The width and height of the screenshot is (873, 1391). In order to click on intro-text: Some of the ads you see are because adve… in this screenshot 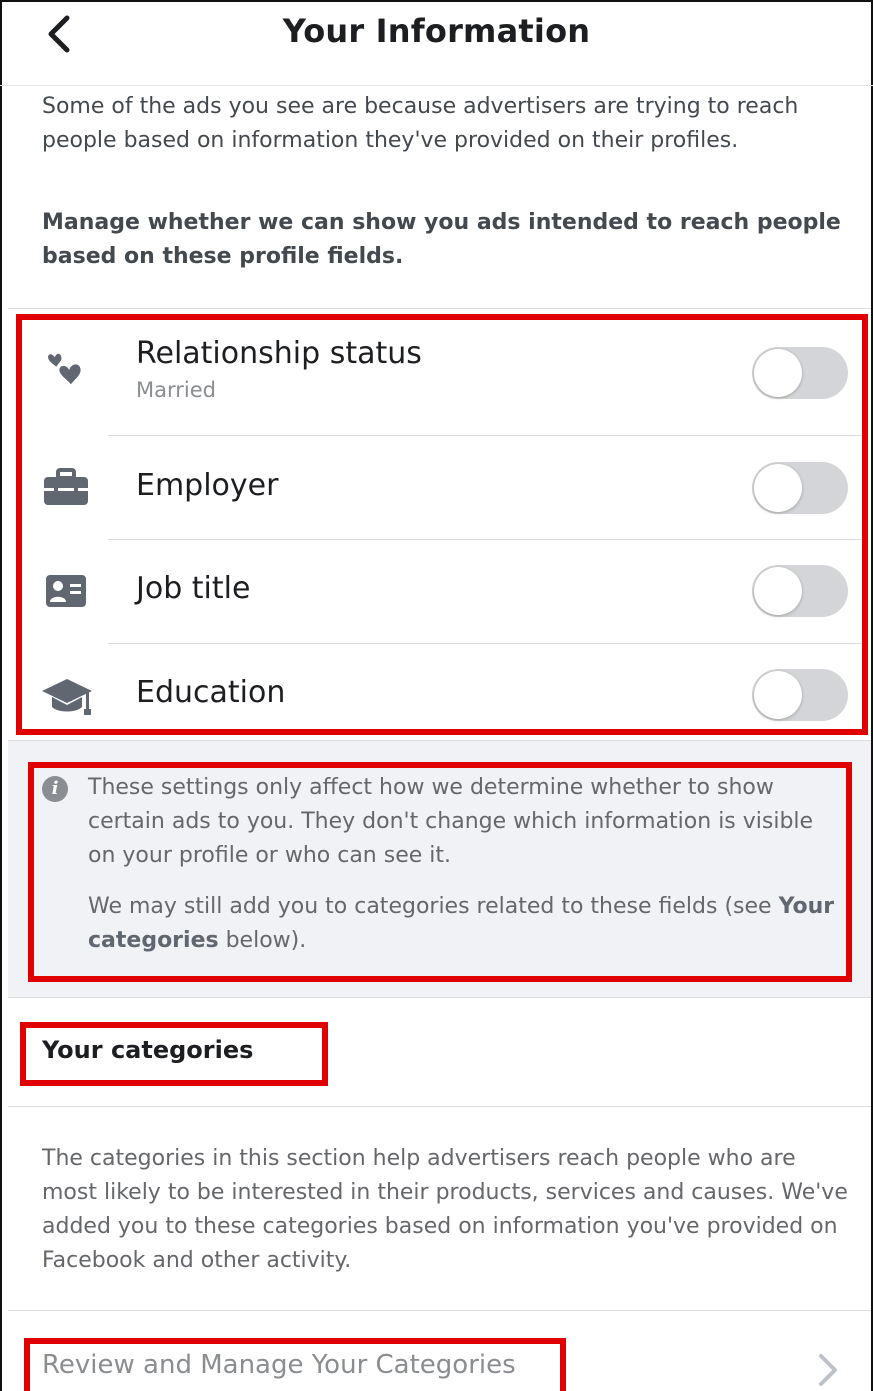, I will do `click(420, 123)`.